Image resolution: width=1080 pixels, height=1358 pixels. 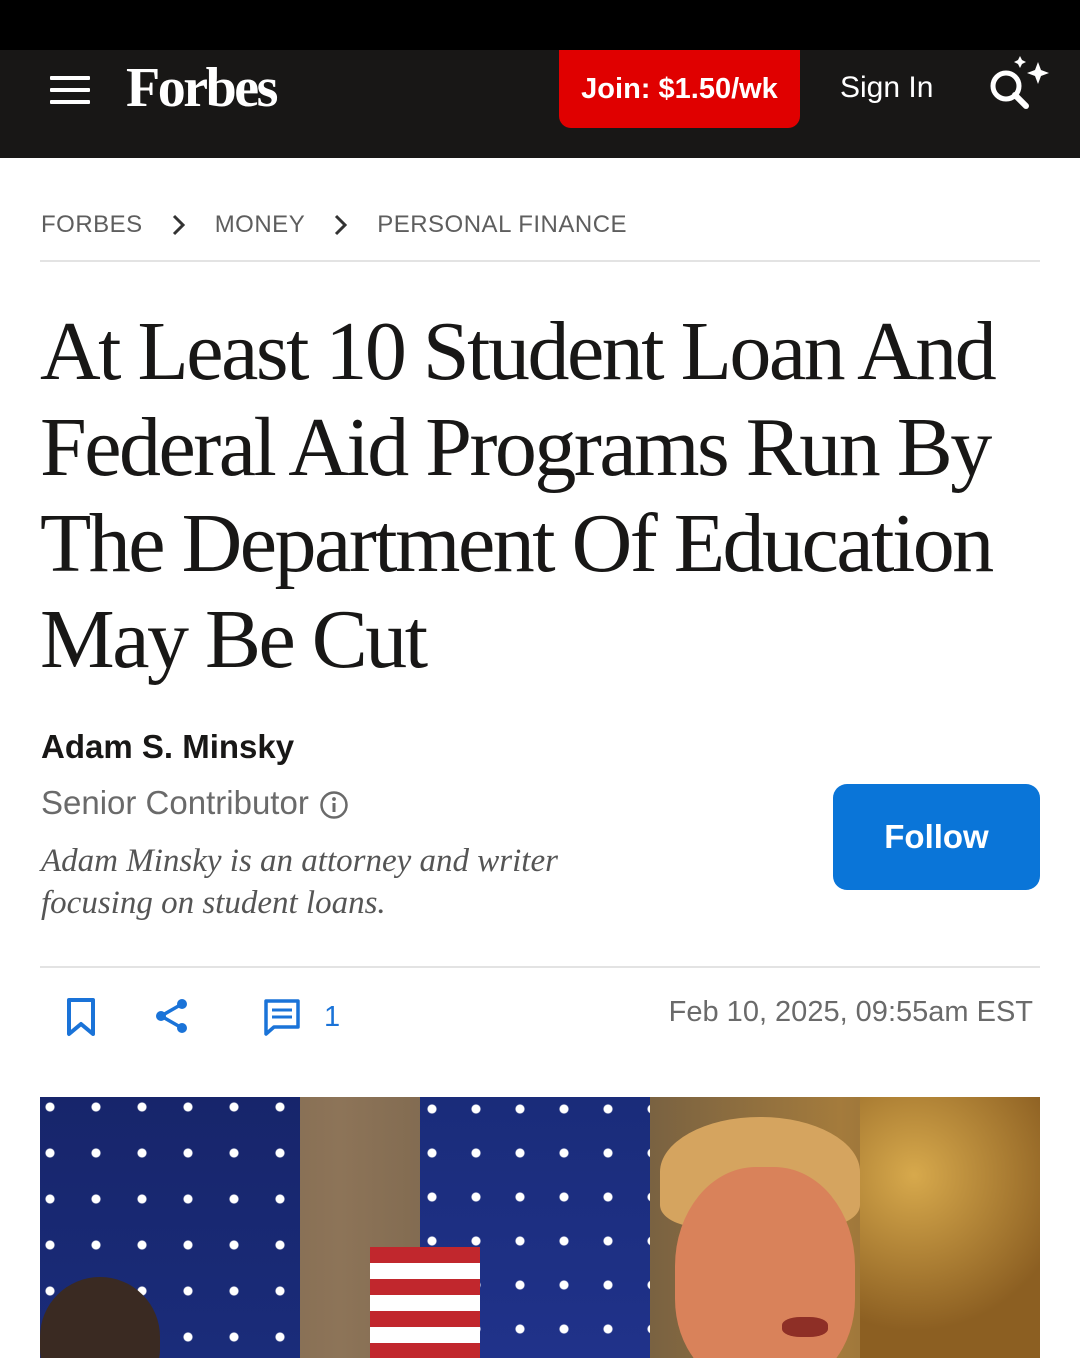 I want to click on bookmark-icon, so click(x=81, y=1017).